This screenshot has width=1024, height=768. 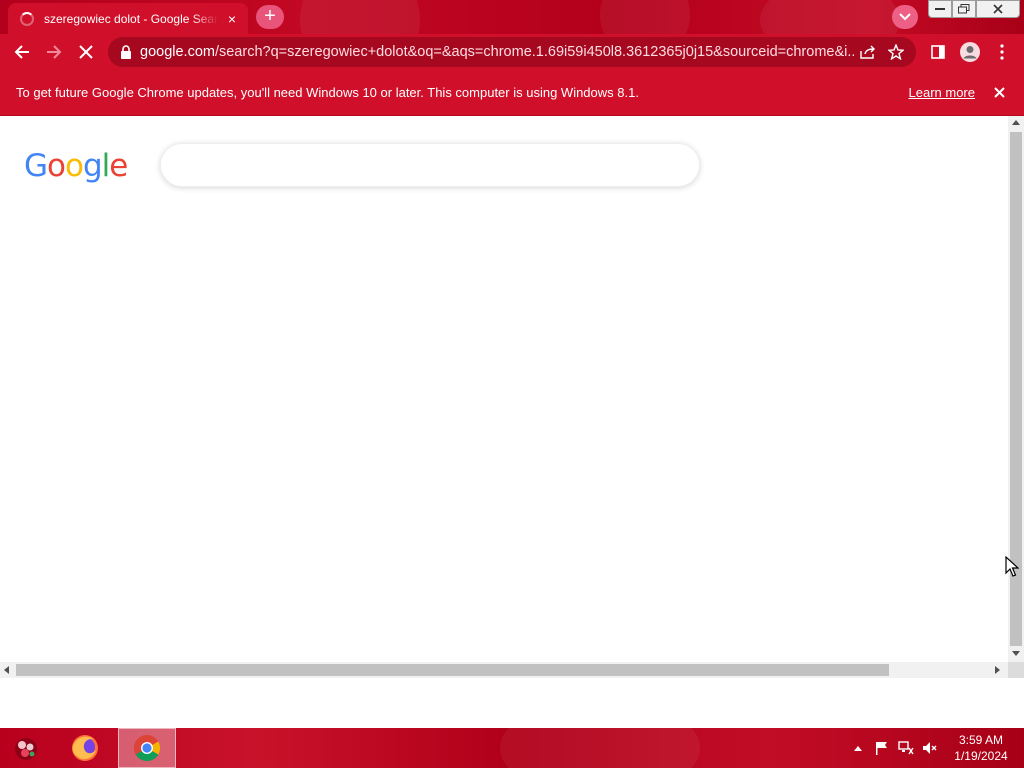 I want to click on action-center-button, so click(x=882, y=748).